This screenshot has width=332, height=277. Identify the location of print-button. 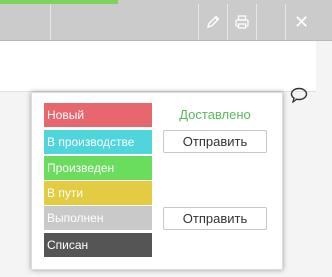
(241, 22).